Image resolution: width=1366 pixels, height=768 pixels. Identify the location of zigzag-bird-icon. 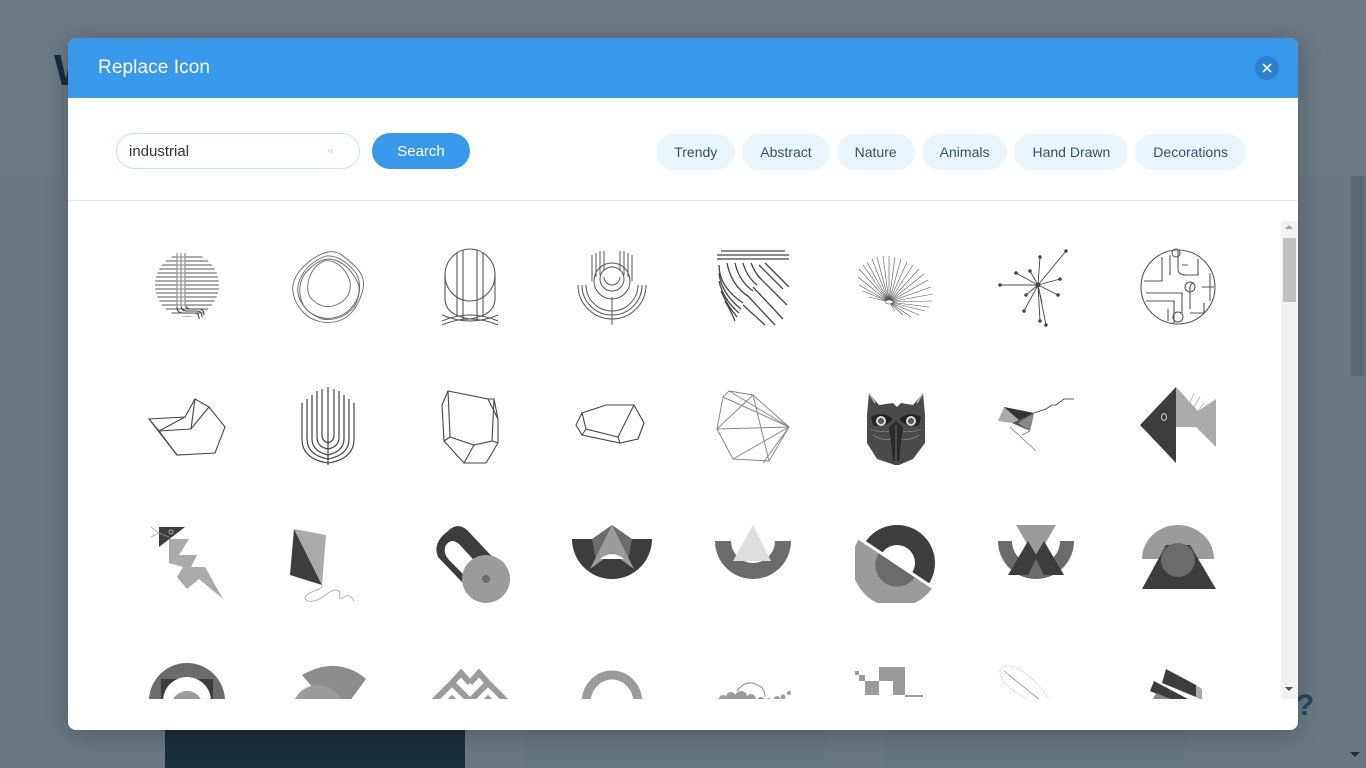
(186, 562).